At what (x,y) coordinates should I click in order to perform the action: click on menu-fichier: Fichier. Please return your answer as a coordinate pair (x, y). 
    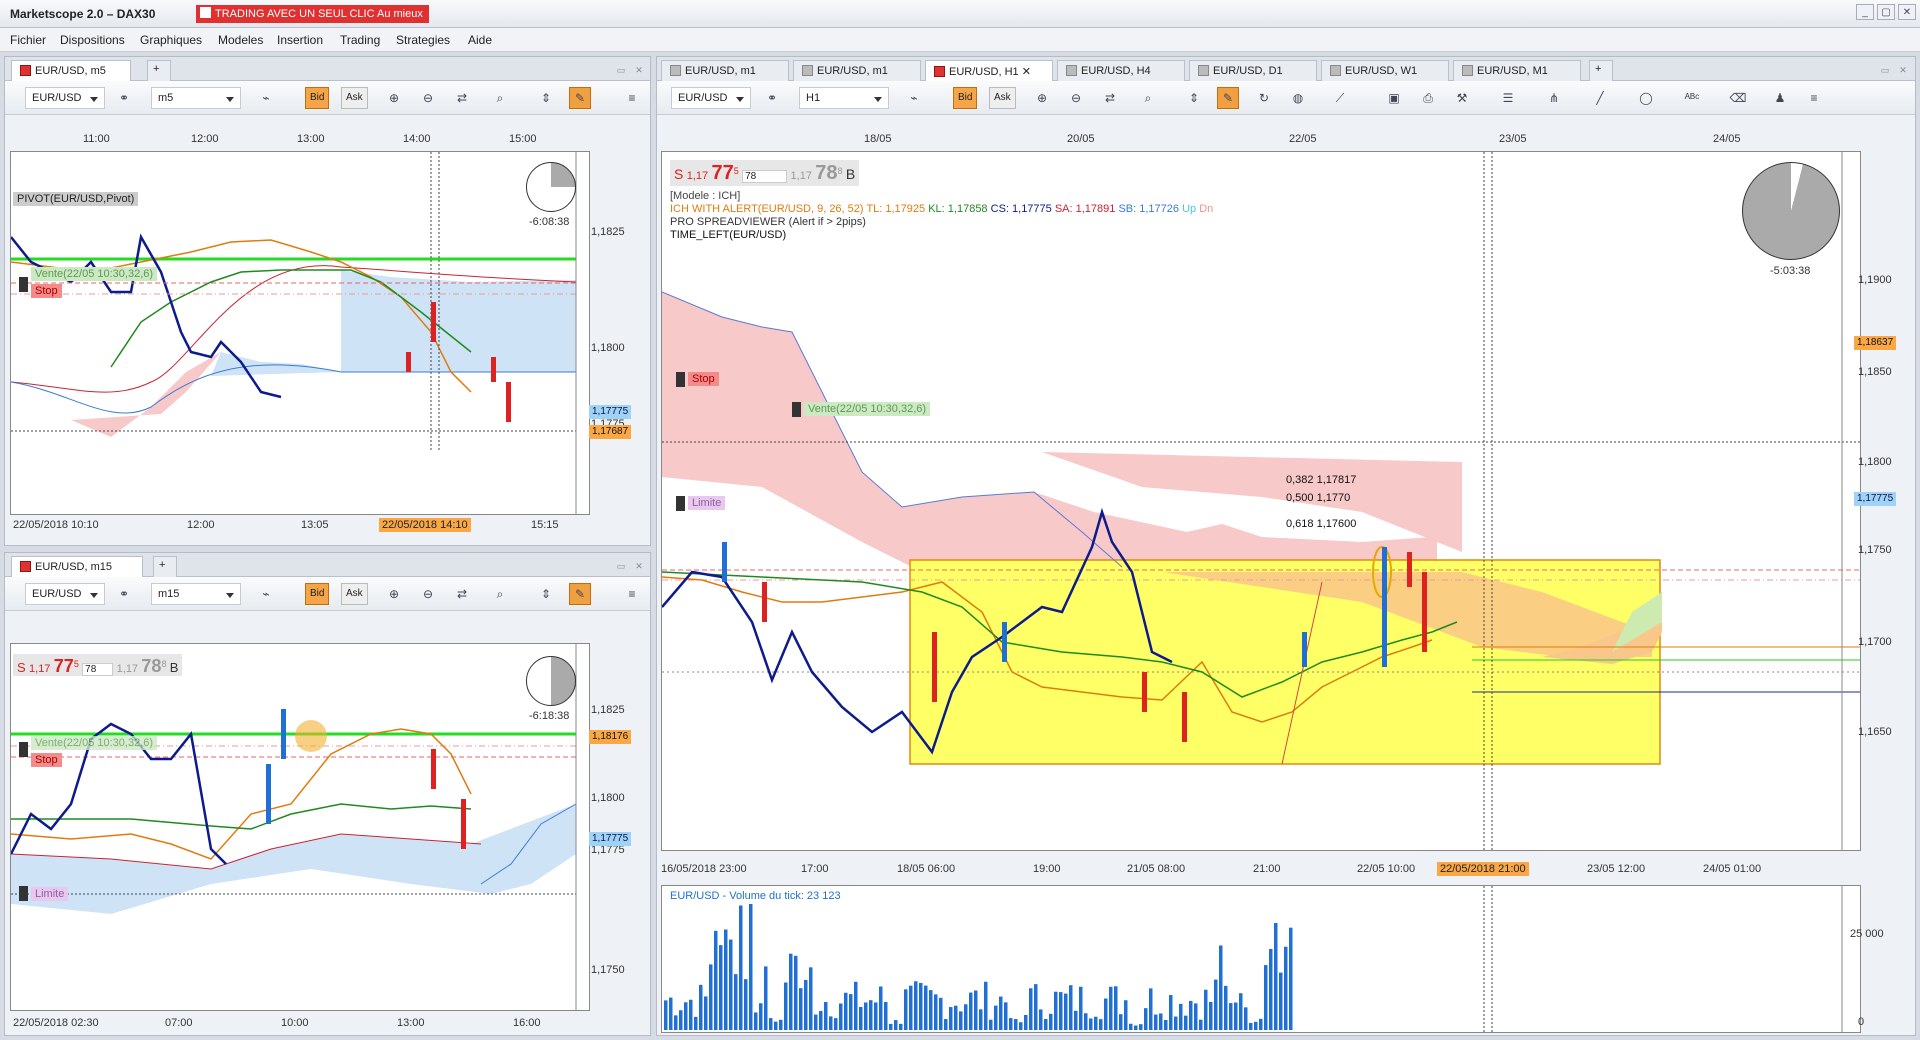
    Looking at the image, I should click on (28, 40).